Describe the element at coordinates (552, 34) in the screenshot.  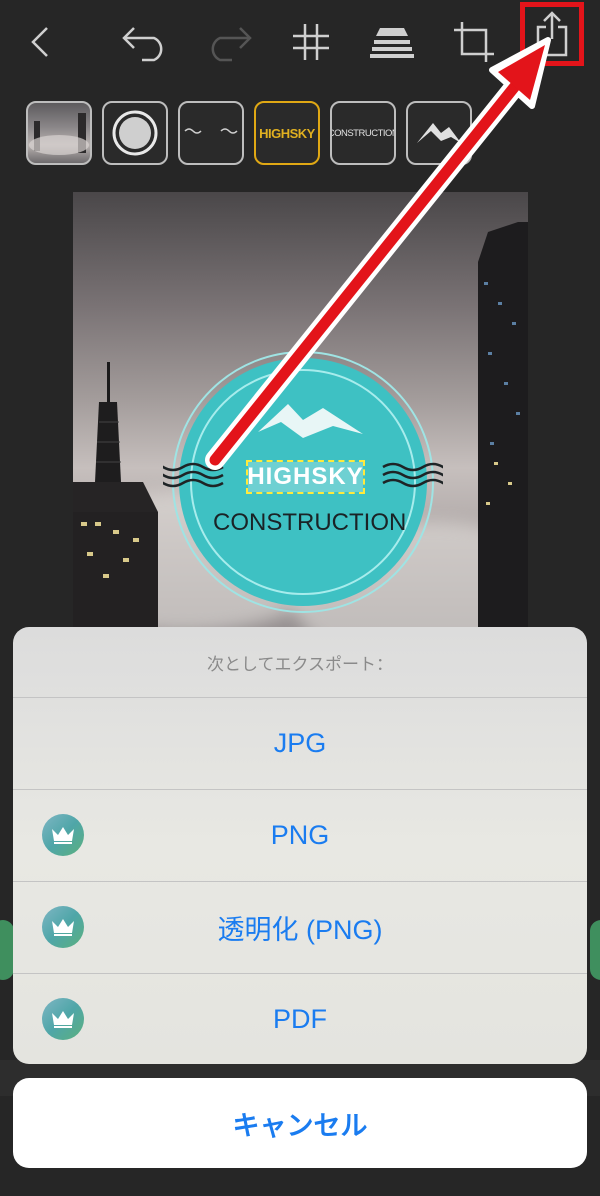
I see `share-highlight-box` at that location.